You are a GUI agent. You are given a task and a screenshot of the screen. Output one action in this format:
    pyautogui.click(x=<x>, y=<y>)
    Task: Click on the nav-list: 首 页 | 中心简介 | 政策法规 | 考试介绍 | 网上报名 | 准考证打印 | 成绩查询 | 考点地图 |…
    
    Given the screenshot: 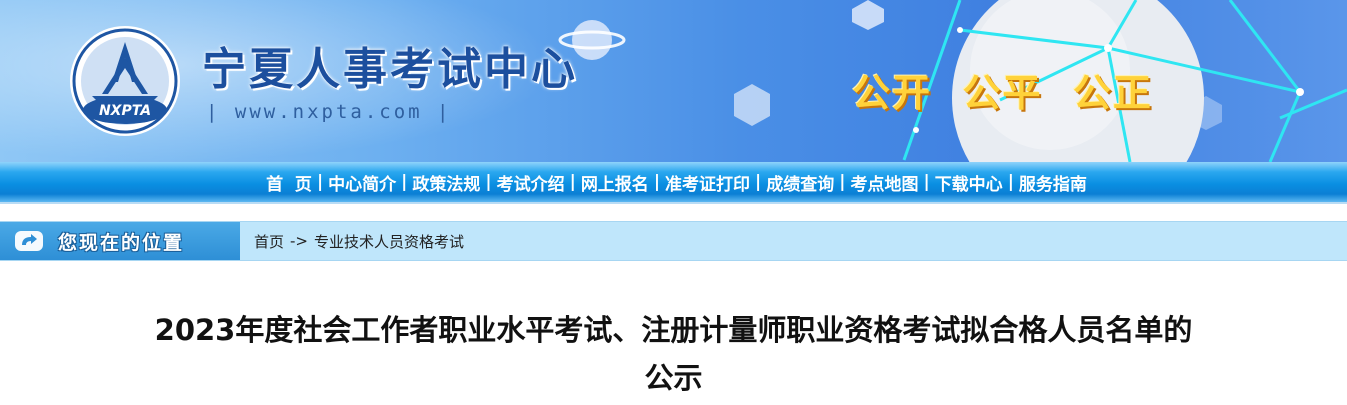 What is the action you would take?
    pyautogui.click(x=676, y=182)
    